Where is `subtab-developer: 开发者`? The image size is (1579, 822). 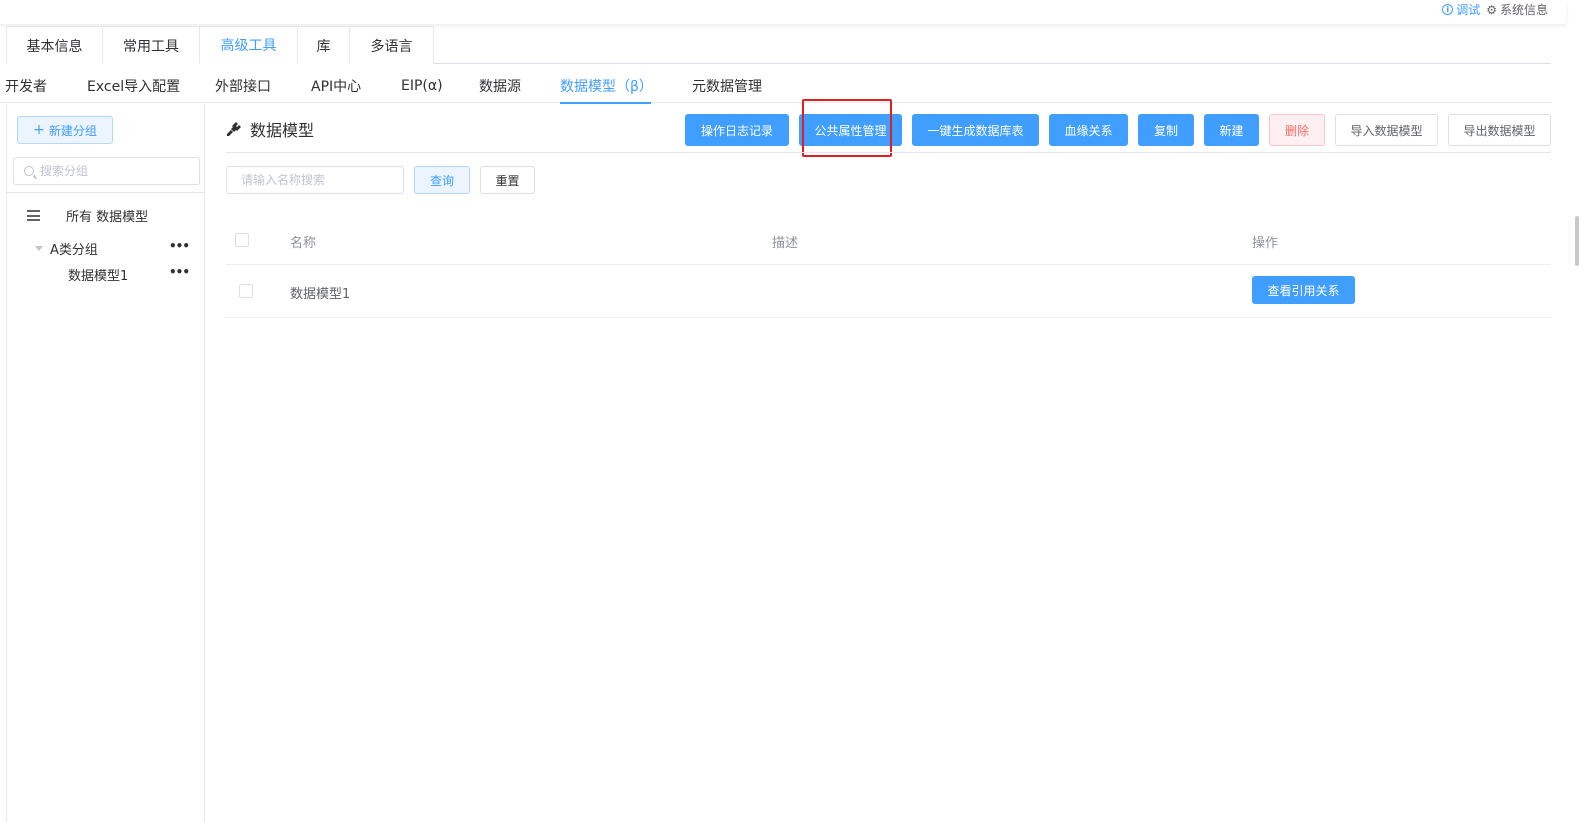 subtab-developer: 开发者 is located at coordinates (26, 85).